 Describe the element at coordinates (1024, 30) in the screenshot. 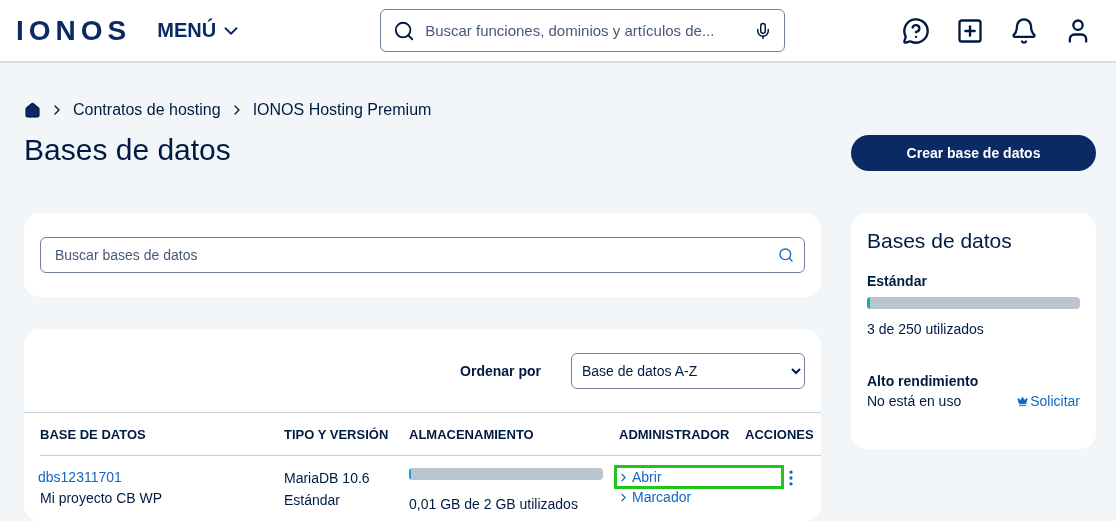

I see `notifications-button` at that location.